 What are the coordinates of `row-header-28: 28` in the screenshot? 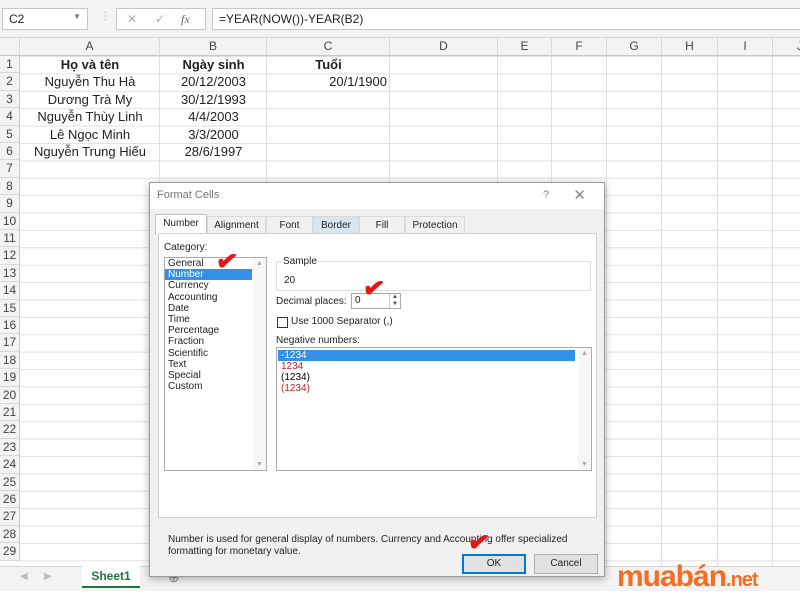 It's located at (10, 534).